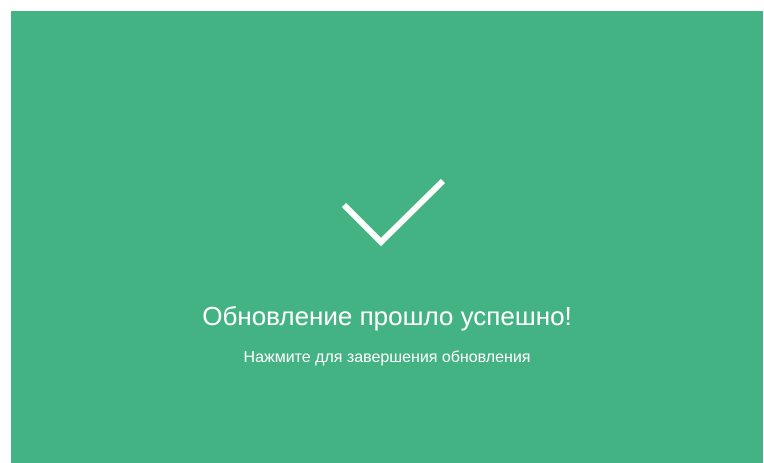  What do you see at coordinates (387, 357) in the screenshot?
I see `finish-update-hint: Нажмите для завершения обновления` at bounding box center [387, 357].